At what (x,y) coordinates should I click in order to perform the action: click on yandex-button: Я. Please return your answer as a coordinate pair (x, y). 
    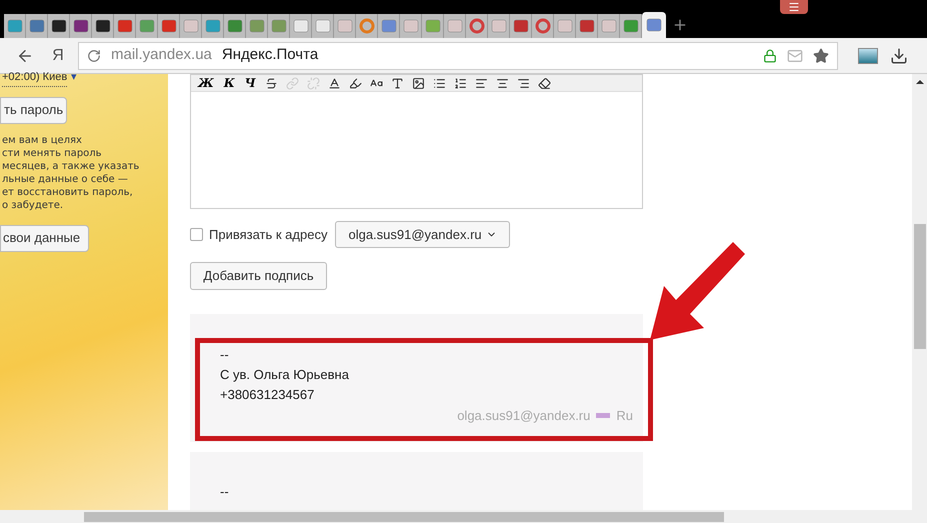
    Looking at the image, I should click on (58, 56).